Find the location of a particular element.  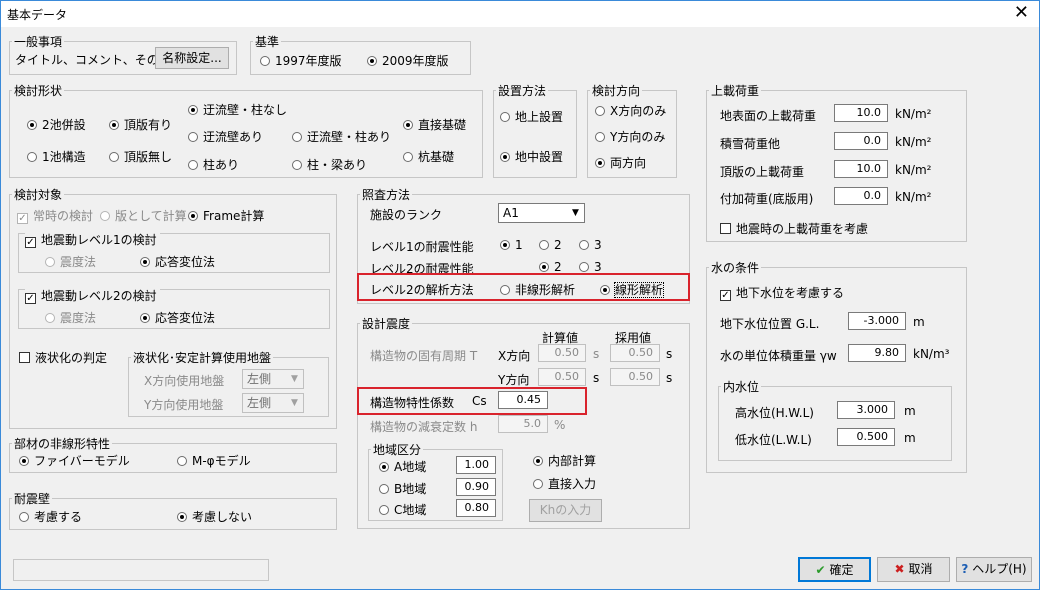

wall-noconsider-radio: 考慮しない is located at coordinates (214, 516).